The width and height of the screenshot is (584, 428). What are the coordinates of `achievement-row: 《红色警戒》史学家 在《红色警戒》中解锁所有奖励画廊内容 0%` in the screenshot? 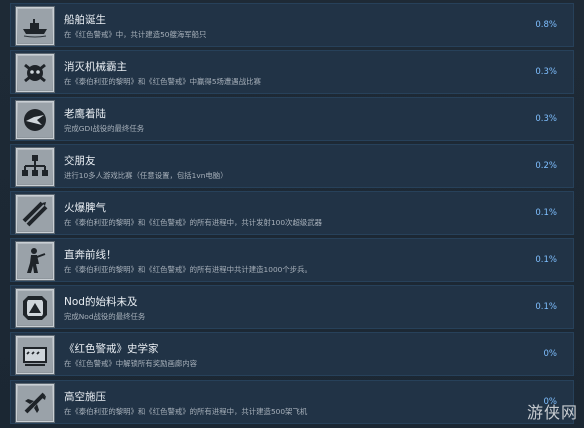 It's located at (292, 354).